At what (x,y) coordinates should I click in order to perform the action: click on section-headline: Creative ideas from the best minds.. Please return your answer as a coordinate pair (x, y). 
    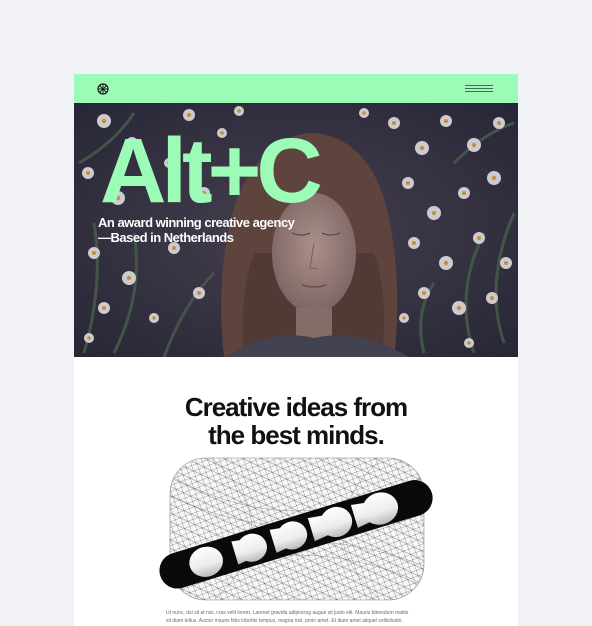
    Looking at the image, I should click on (296, 421).